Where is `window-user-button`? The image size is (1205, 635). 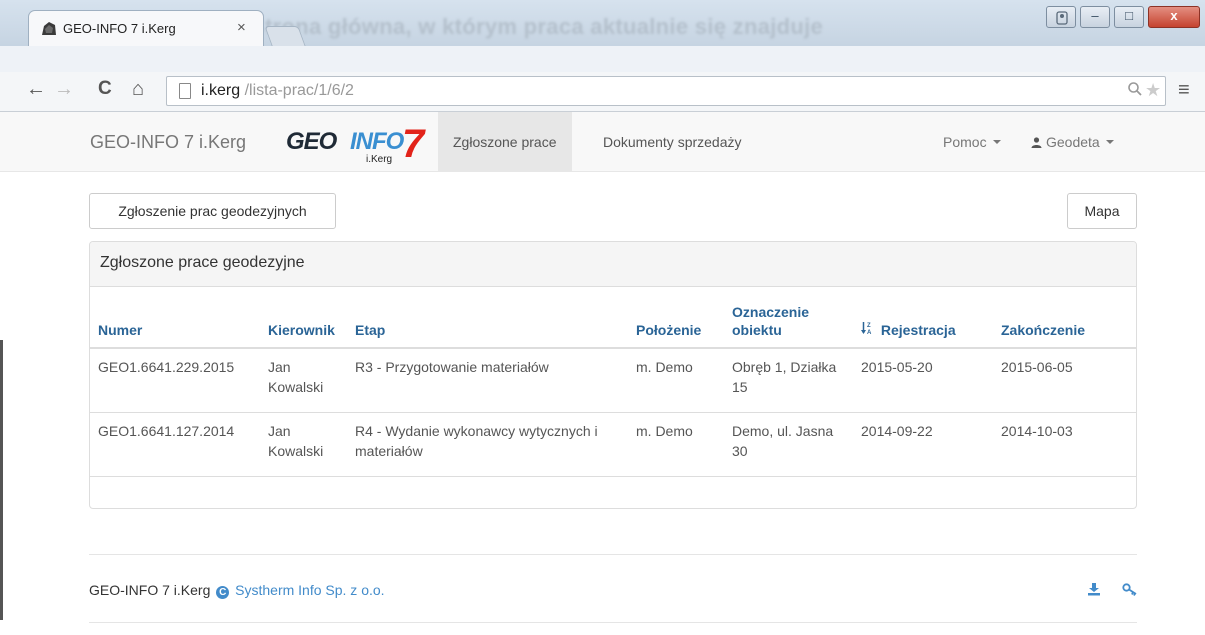 window-user-button is located at coordinates (1061, 17).